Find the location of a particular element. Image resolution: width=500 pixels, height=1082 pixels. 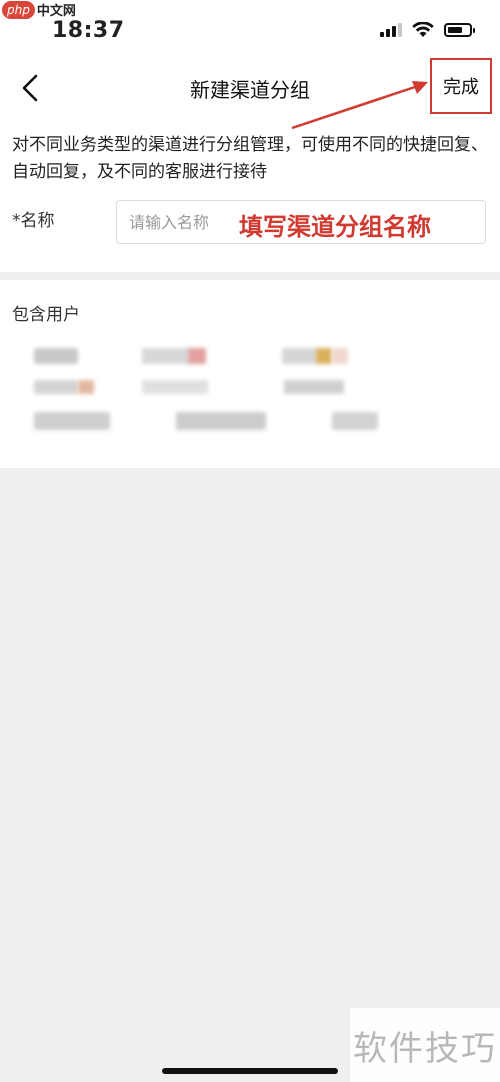

done-button: 完成 is located at coordinates (461, 86).